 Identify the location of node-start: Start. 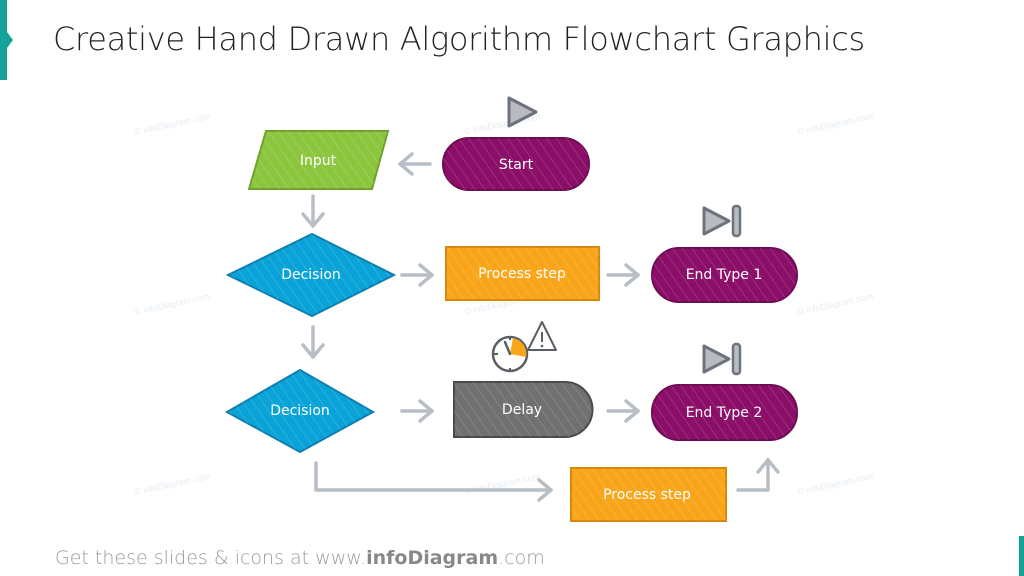
(516, 164).